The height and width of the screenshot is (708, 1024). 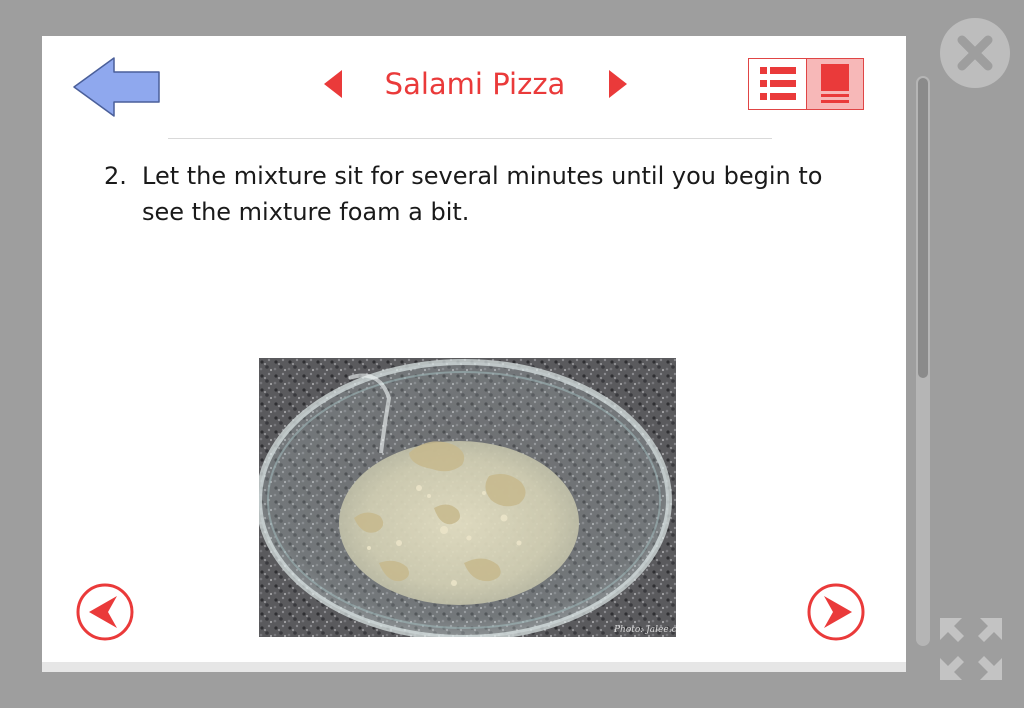 I want to click on scrollbar-thumb, so click(x=923, y=228).